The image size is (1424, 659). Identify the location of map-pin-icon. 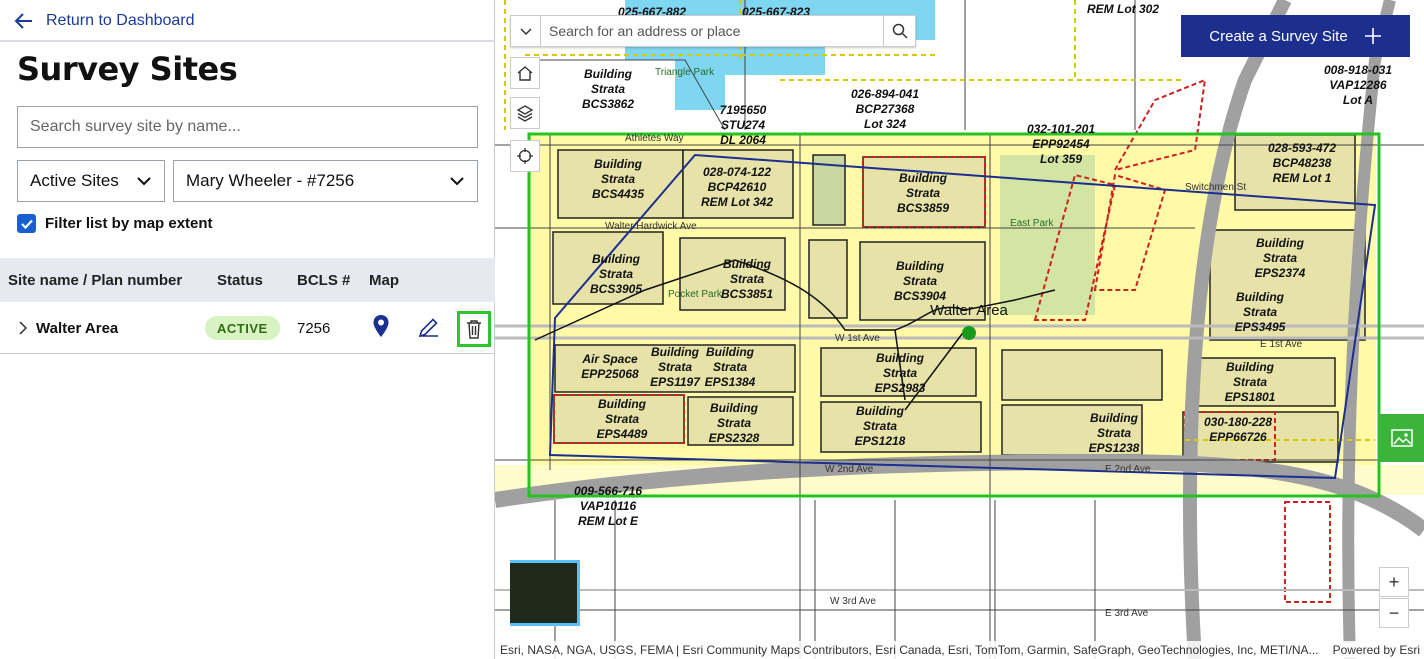
(381, 326).